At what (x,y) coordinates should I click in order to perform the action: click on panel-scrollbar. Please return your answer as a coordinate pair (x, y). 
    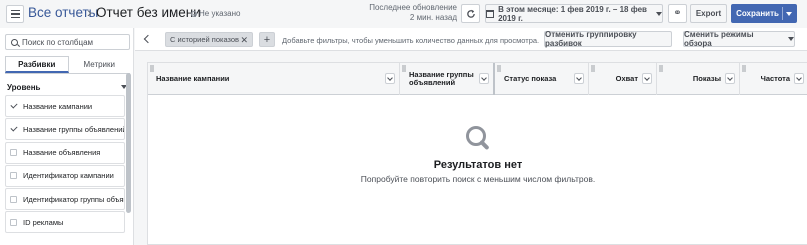
    Looking at the image, I should click on (128, 143).